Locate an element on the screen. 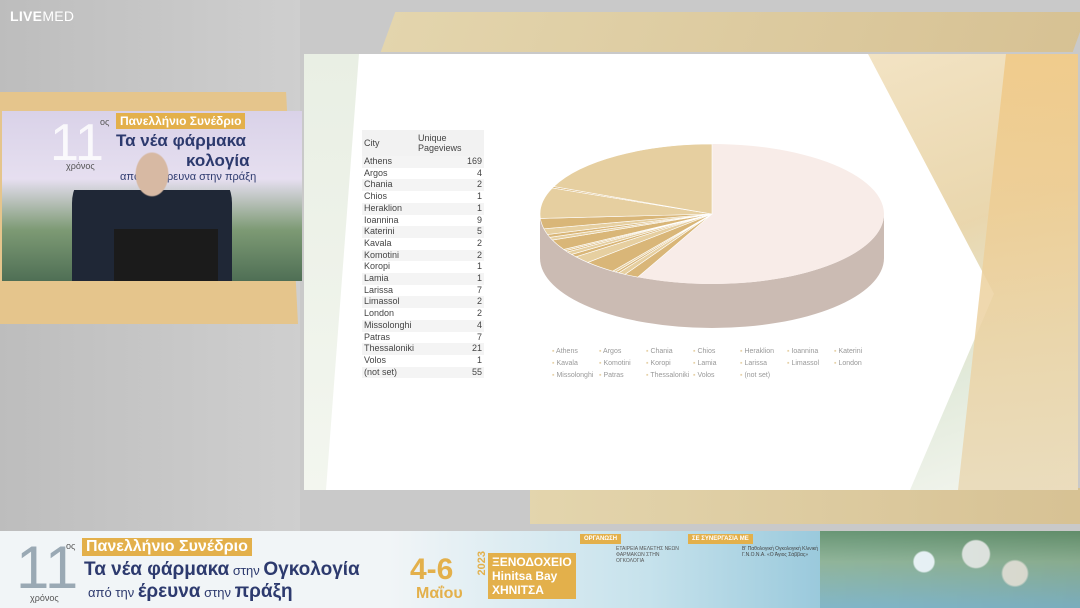 This screenshot has width=1080, height=608. footer-organizer-label: ΟΡΓΑΝΩΣΗ is located at coordinates (601, 539).